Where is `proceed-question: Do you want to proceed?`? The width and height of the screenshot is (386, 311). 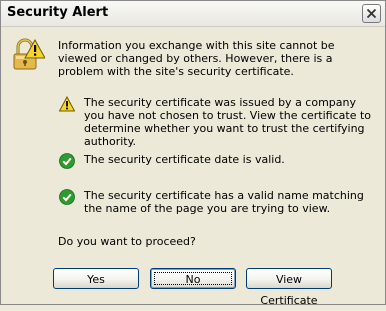 proceed-question: Do you want to proceed? is located at coordinates (127, 241).